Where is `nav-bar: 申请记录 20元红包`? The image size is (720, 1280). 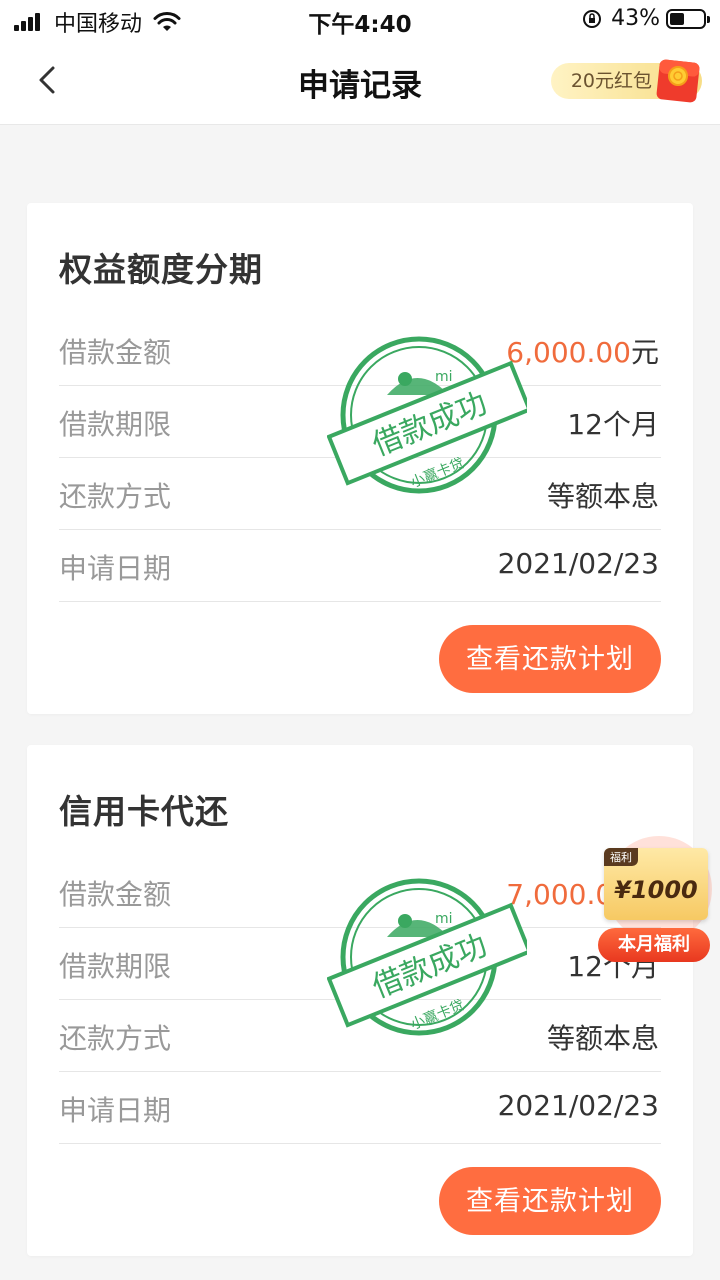
nav-bar: 申请记录 20元红包 is located at coordinates (360, 82).